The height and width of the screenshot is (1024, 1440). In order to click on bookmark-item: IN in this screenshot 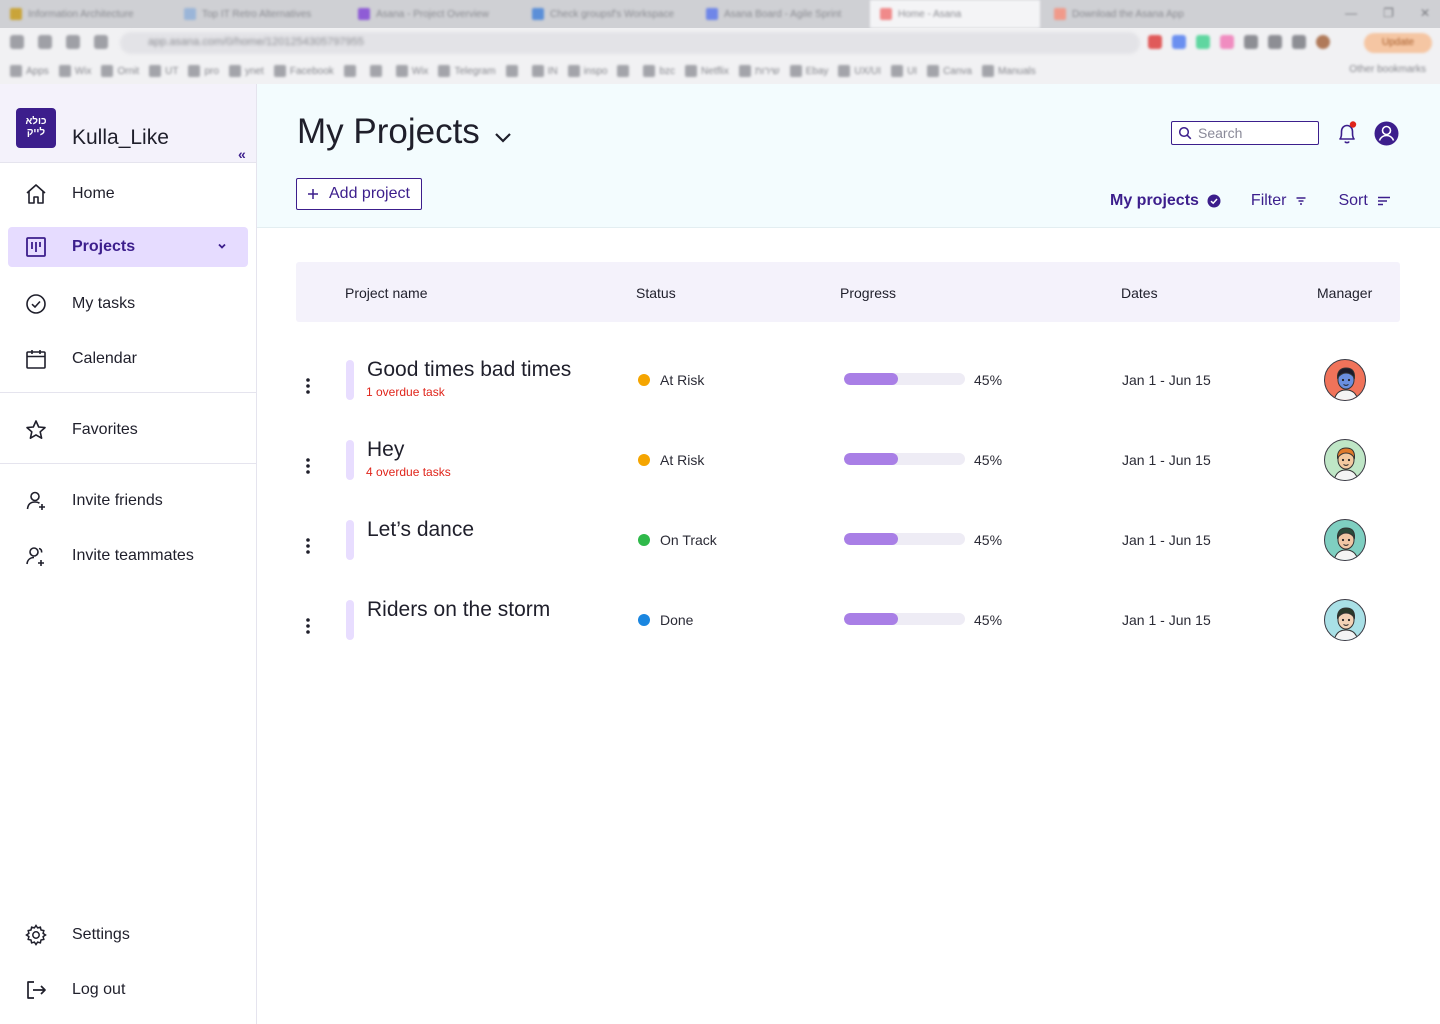, I will do `click(544, 71)`.